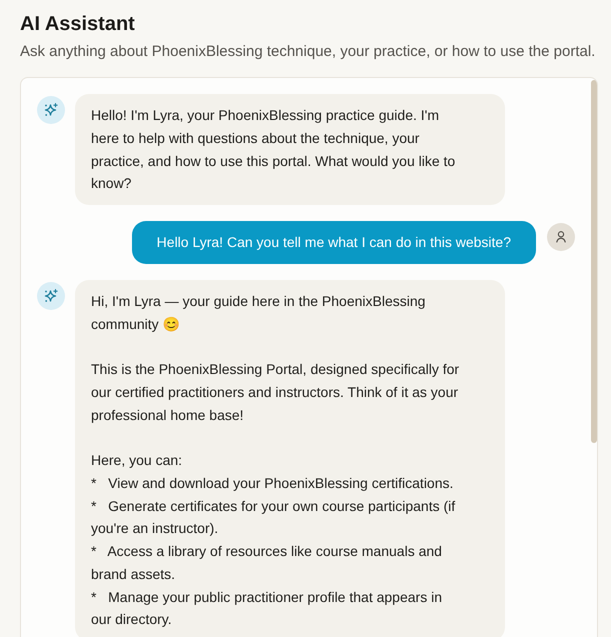  I want to click on page-title: AI Assistant, so click(78, 24).